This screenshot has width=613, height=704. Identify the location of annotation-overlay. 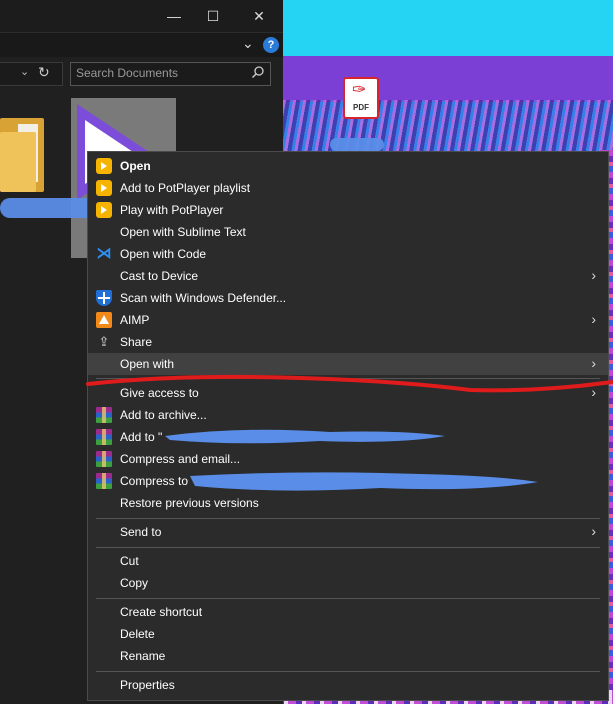
(349, 432).